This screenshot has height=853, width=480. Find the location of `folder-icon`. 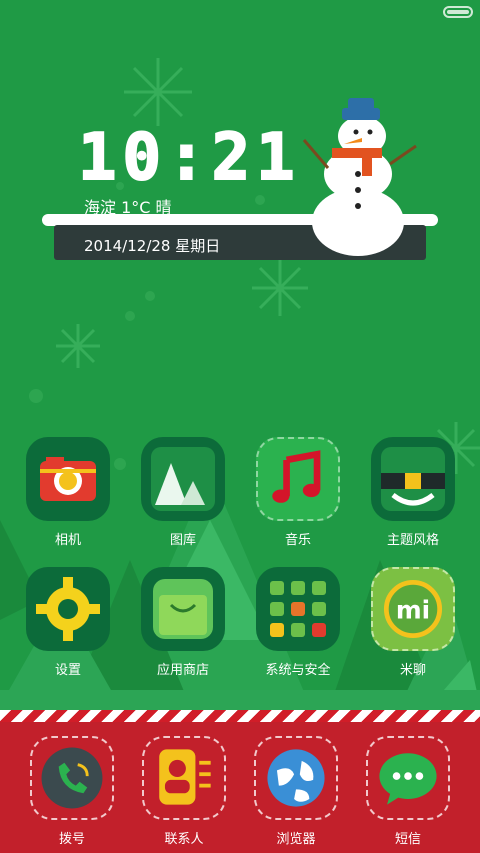

folder-icon is located at coordinates (298, 609).